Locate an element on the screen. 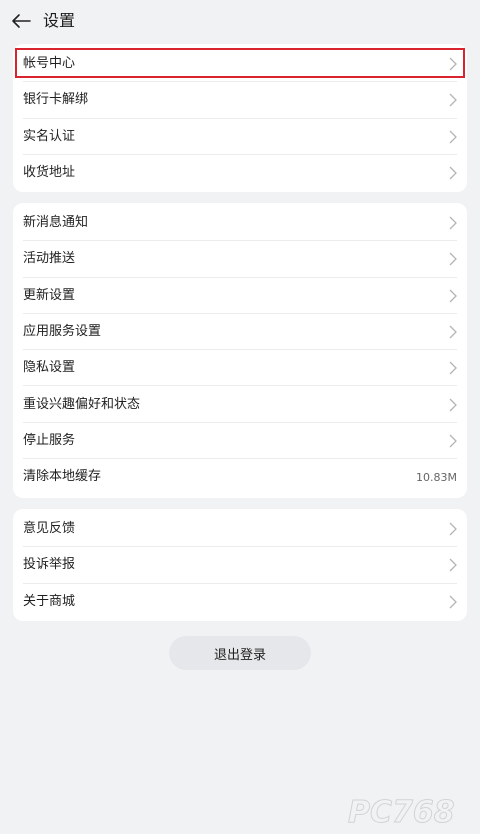 The height and width of the screenshot is (834, 480). settings-item-reset-interests: 重设兴趣偏好和状态 is located at coordinates (240, 404).